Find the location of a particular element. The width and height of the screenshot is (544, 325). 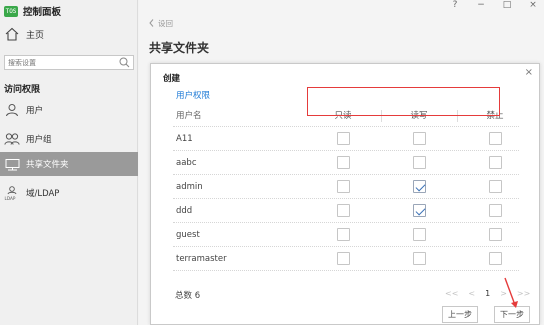

column-header-username: 用户名 is located at coordinates (189, 116).